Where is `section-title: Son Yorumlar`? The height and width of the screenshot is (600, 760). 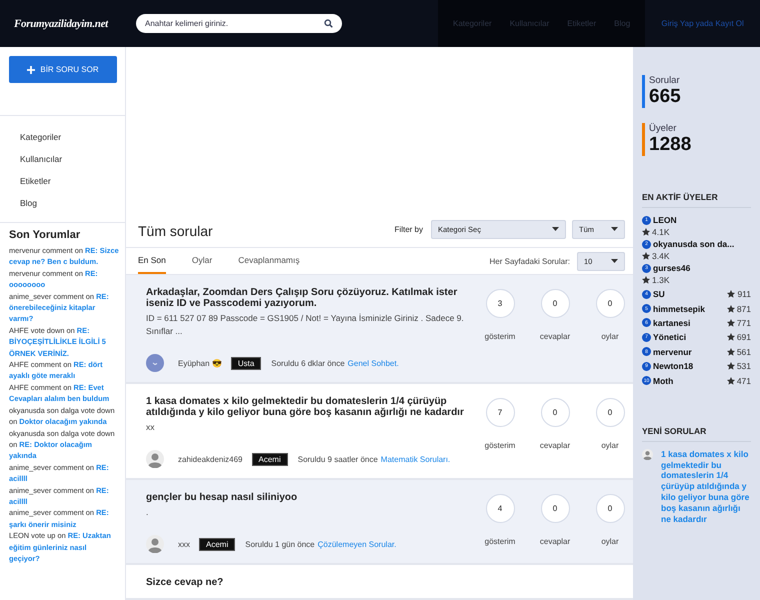
section-title: Son Yorumlar is located at coordinates (45, 235).